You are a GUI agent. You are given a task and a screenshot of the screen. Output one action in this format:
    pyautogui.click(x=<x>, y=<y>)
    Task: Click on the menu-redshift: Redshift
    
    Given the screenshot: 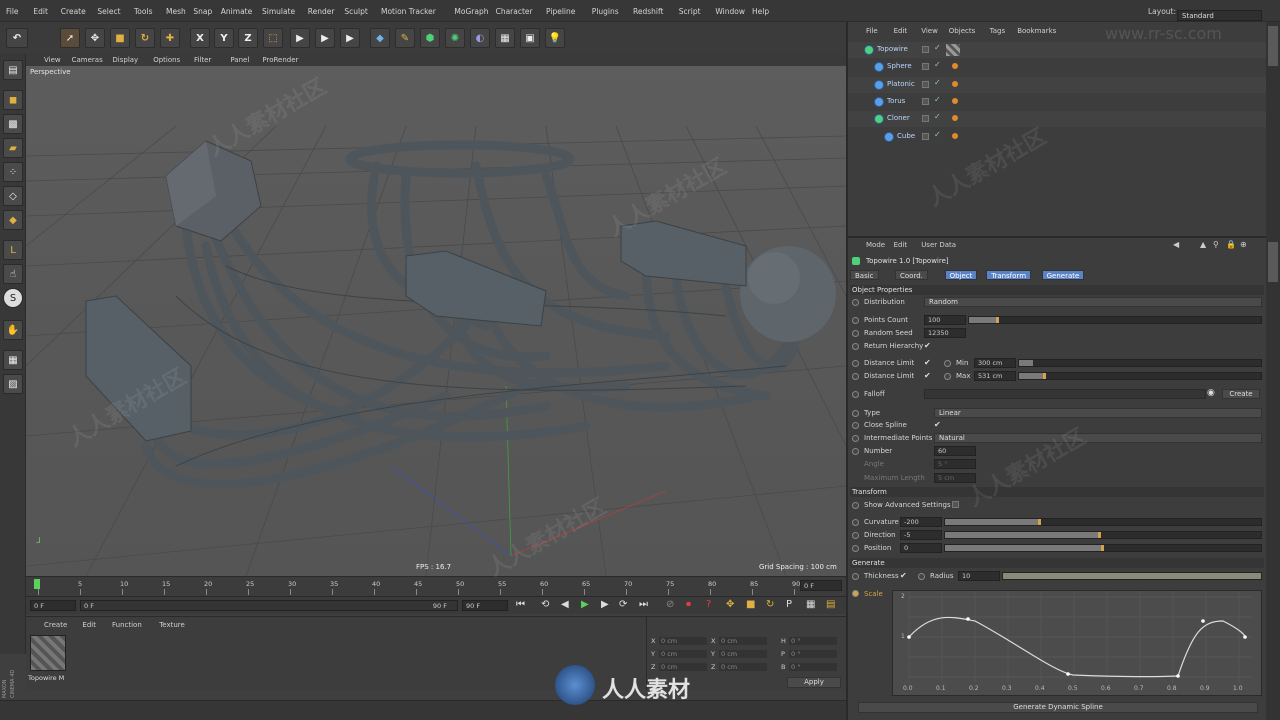 What is the action you would take?
    pyautogui.click(x=648, y=11)
    